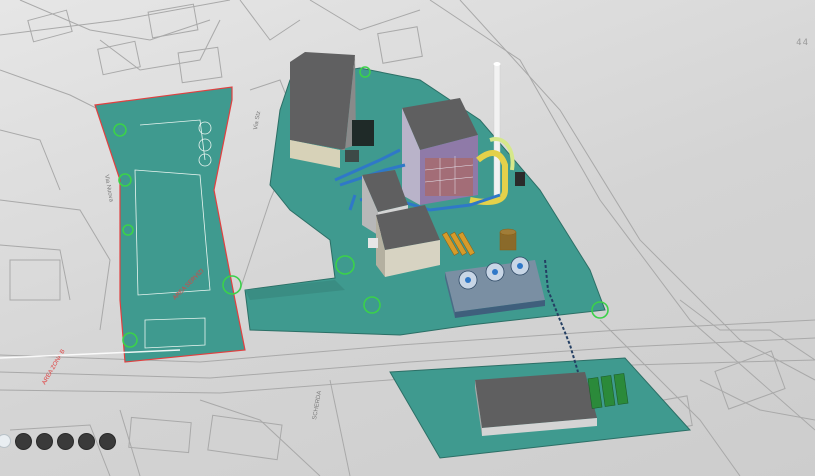 This screenshot has height=476, width=815. What do you see at coordinates (317, 405) in the screenshot?
I see `street-label-south: SCHERDA` at bounding box center [317, 405].